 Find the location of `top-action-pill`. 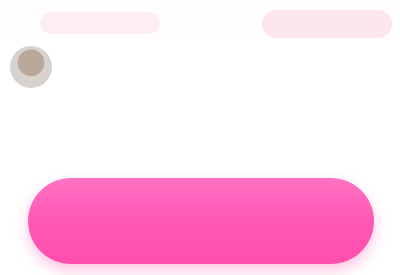

top-action-pill is located at coordinates (327, 24).